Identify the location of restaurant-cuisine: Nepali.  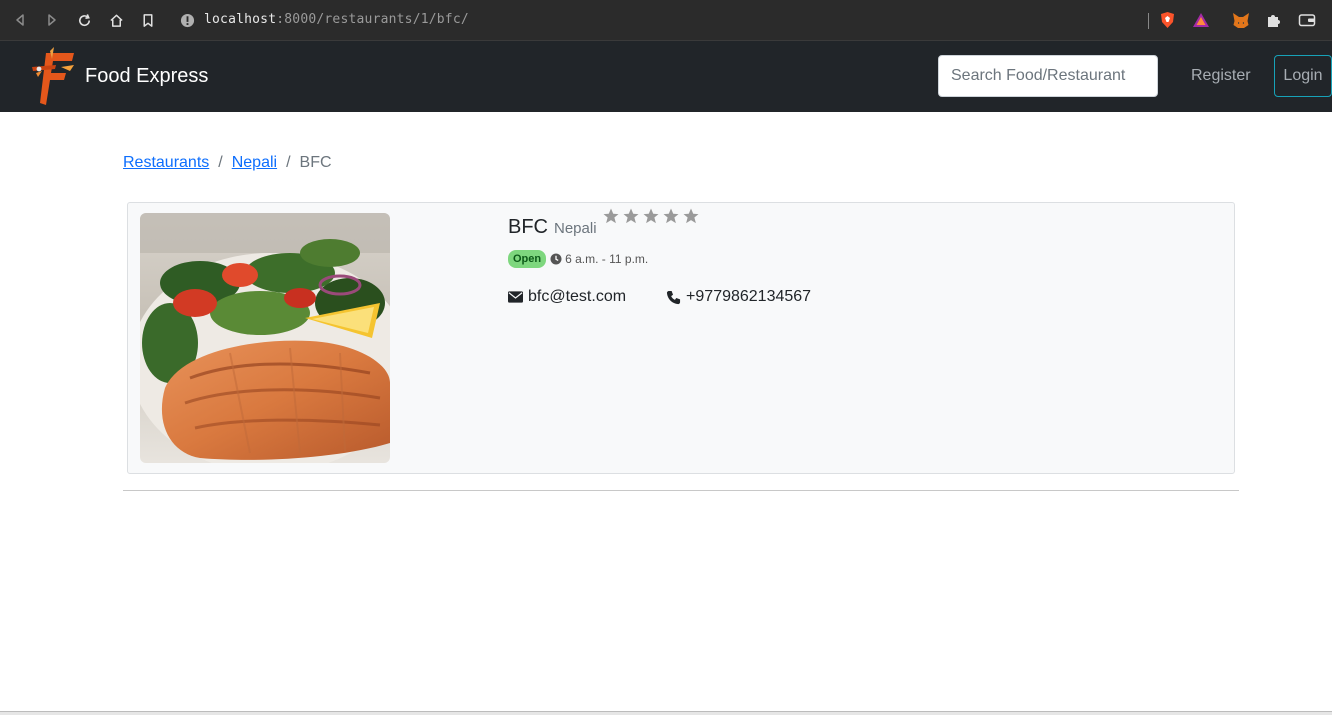
(575, 228).